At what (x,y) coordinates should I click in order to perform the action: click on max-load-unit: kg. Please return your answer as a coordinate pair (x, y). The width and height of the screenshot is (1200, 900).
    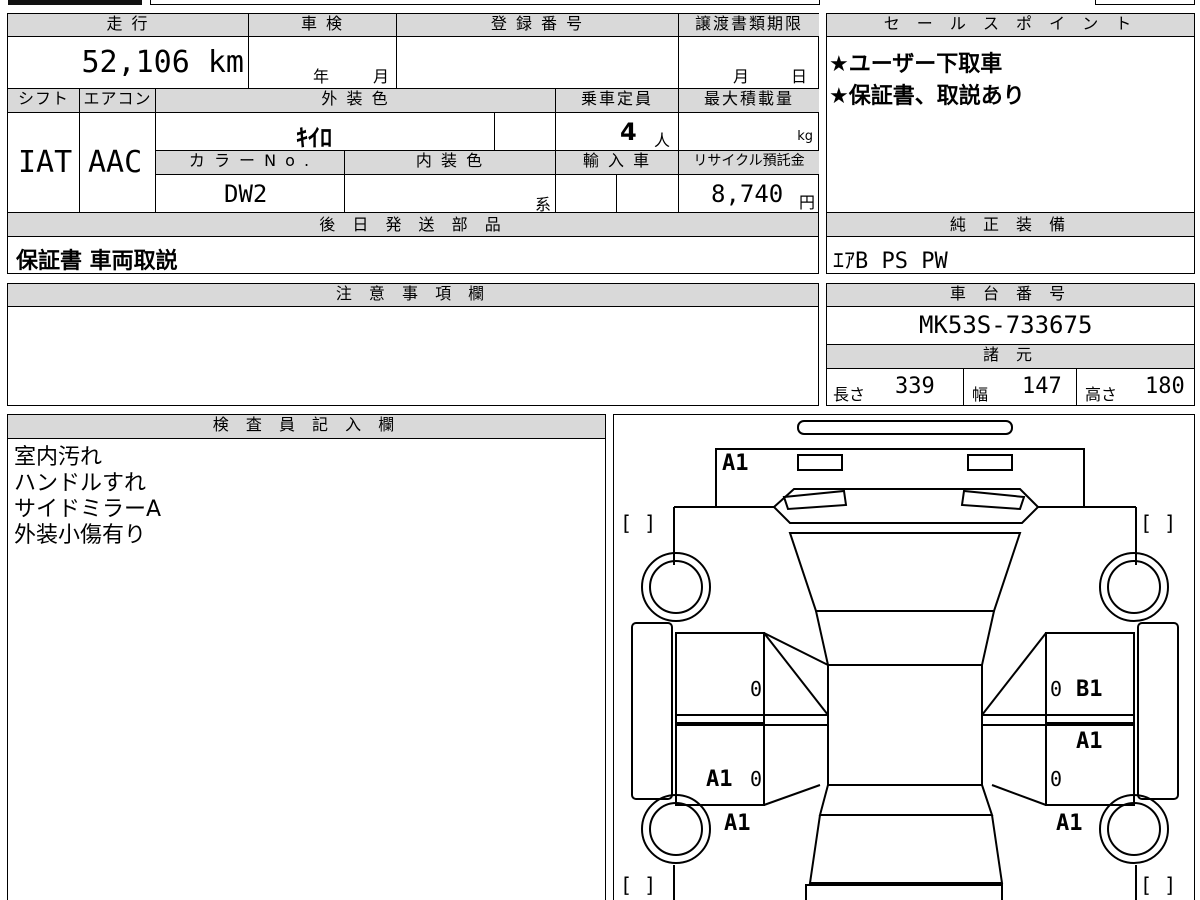
    Looking at the image, I should click on (805, 136).